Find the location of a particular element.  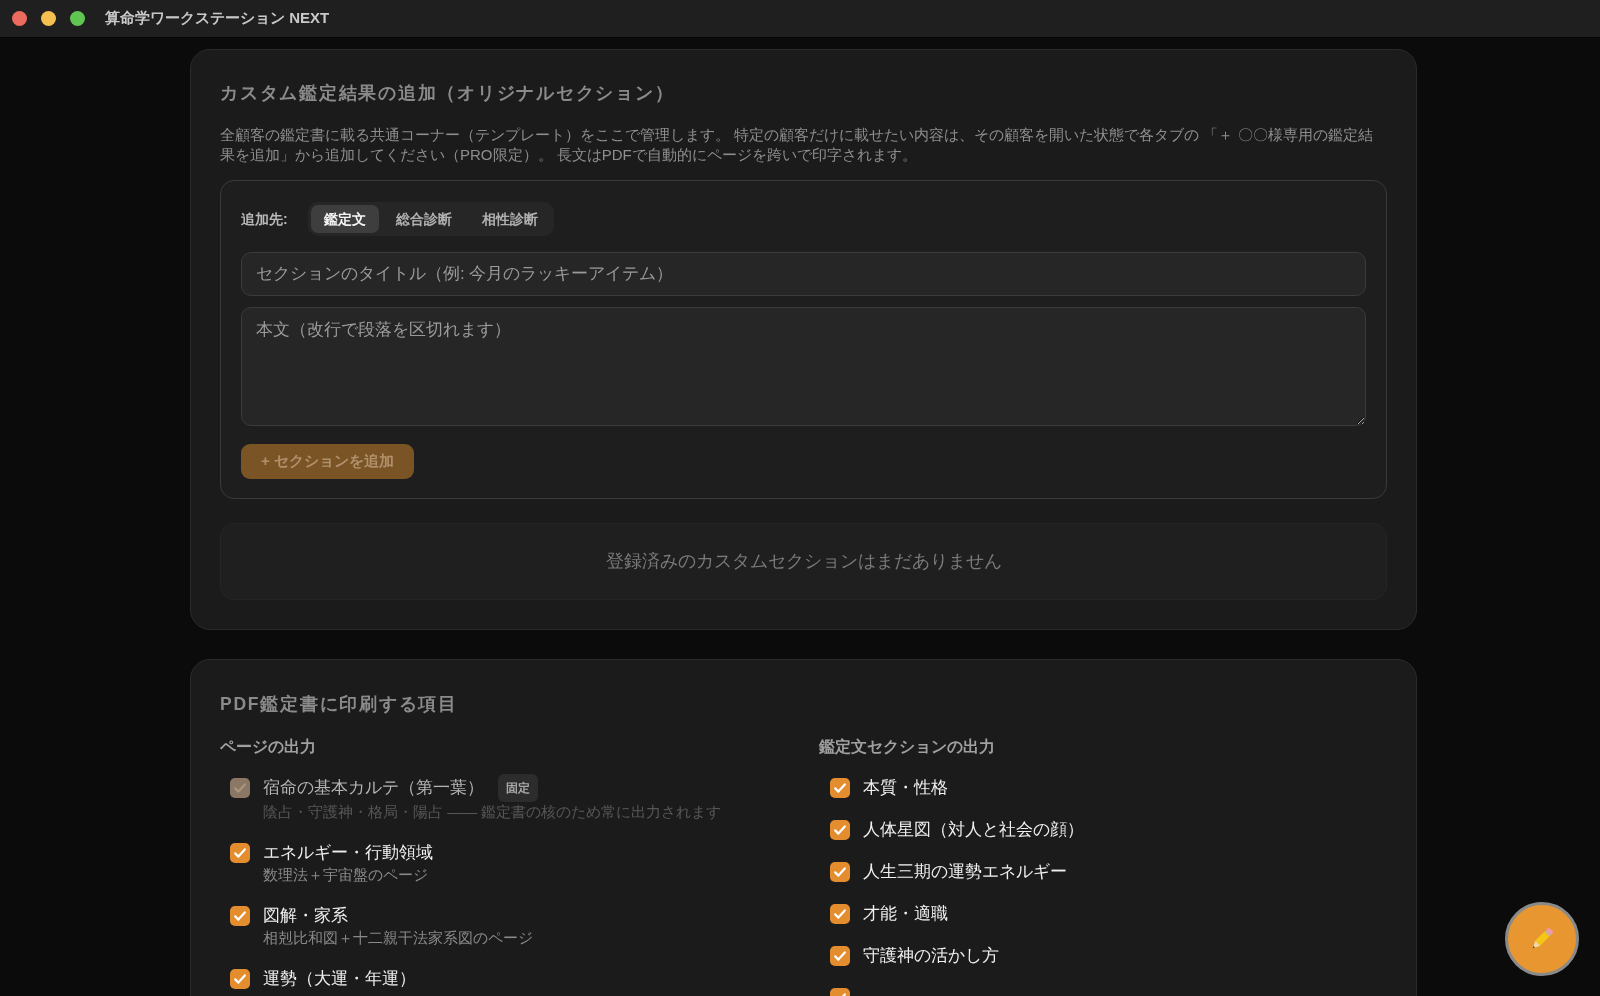

close-button is located at coordinates (19, 18).